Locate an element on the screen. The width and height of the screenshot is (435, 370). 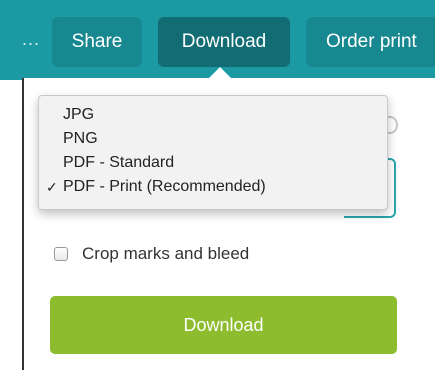
order-print-tab: Order print is located at coordinates (370, 42).